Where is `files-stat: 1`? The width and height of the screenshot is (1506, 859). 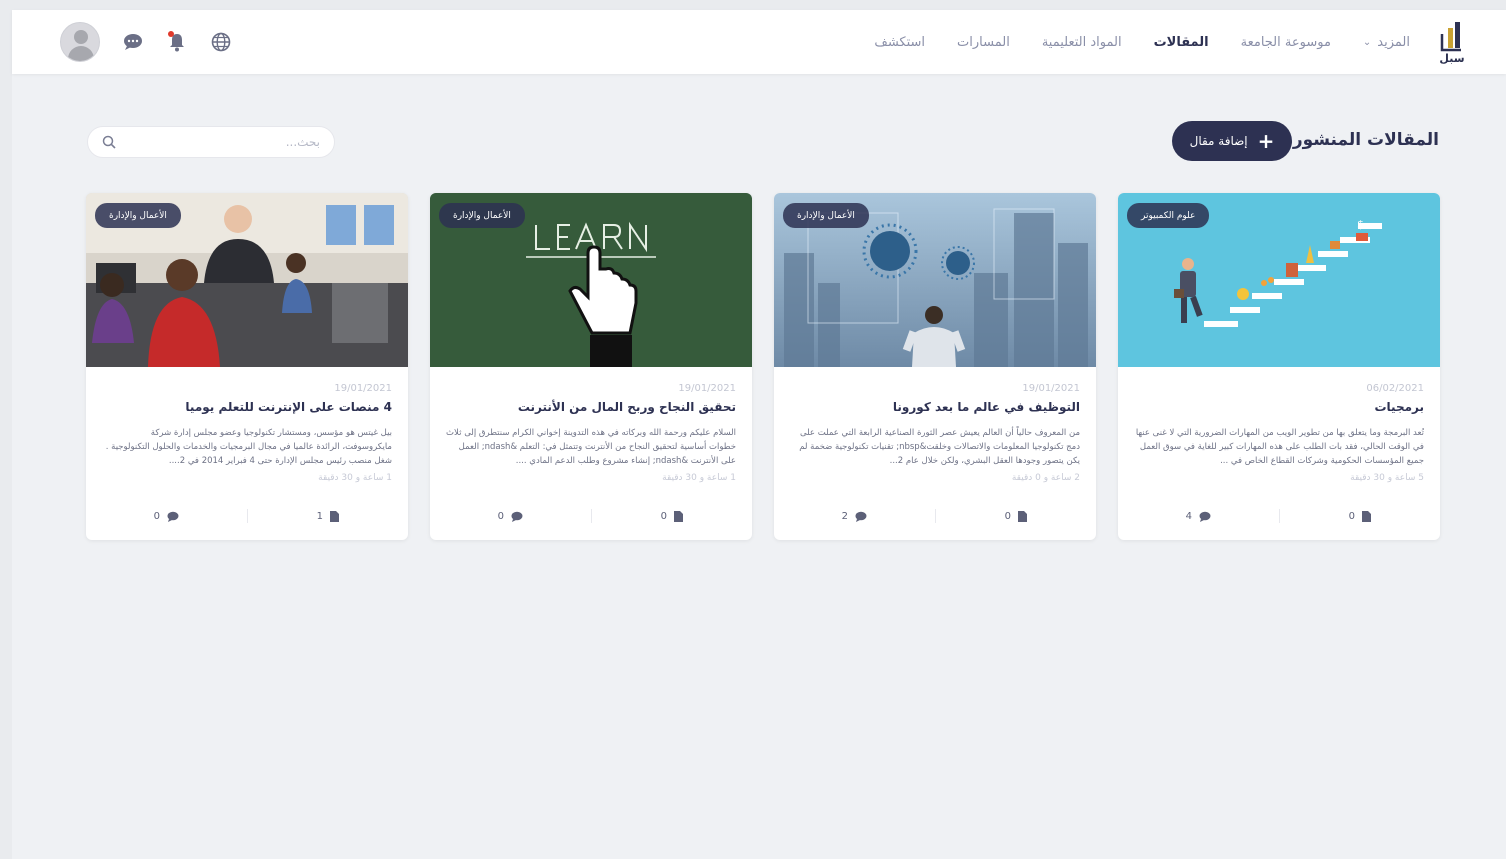 files-stat: 1 is located at coordinates (328, 516).